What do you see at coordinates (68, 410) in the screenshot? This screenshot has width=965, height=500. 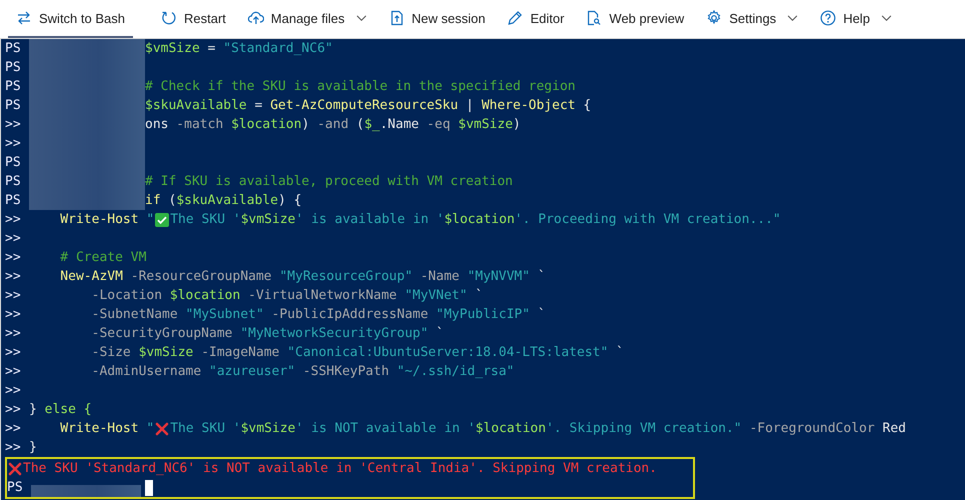 I see `variable: else {` at bounding box center [68, 410].